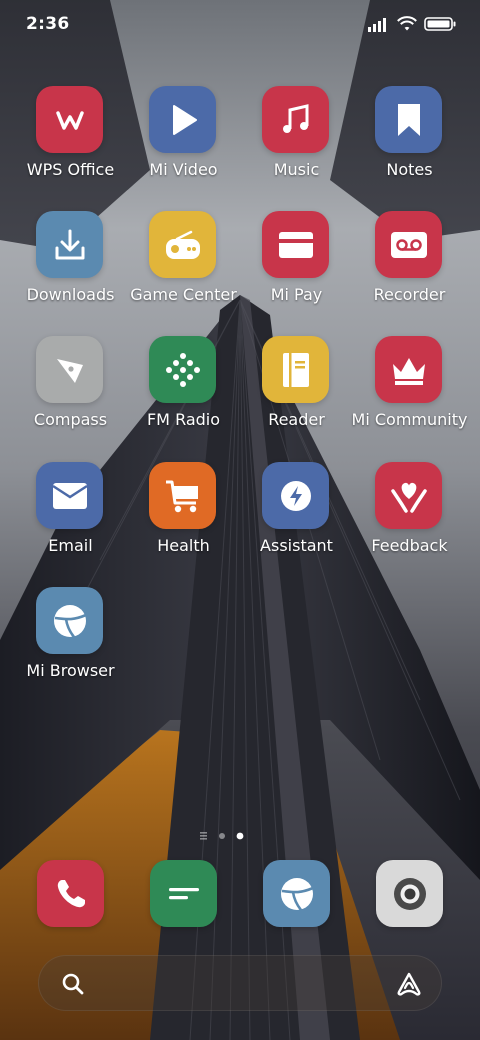 The width and height of the screenshot is (480, 1040). Describe the element at coordinates (183, 419) in the screenshot. I see `app-label: FM Radio` at that location.